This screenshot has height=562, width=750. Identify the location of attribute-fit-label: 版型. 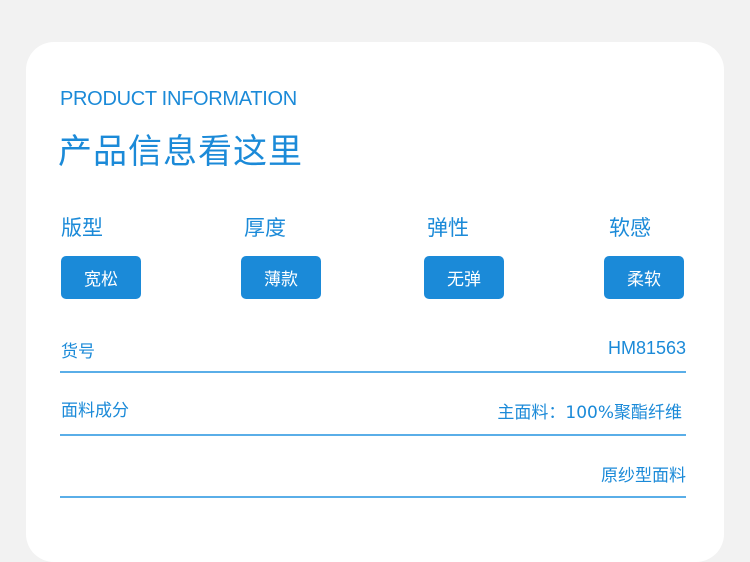
(82, 228).